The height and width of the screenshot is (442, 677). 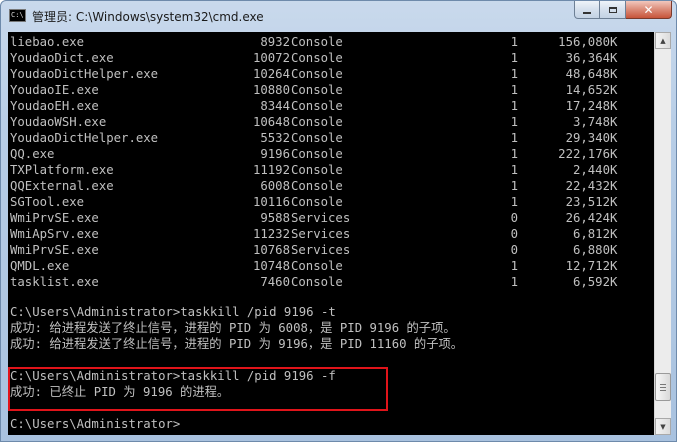 I want to click on memory-usage: 22,432, so click(x=587, y=186).